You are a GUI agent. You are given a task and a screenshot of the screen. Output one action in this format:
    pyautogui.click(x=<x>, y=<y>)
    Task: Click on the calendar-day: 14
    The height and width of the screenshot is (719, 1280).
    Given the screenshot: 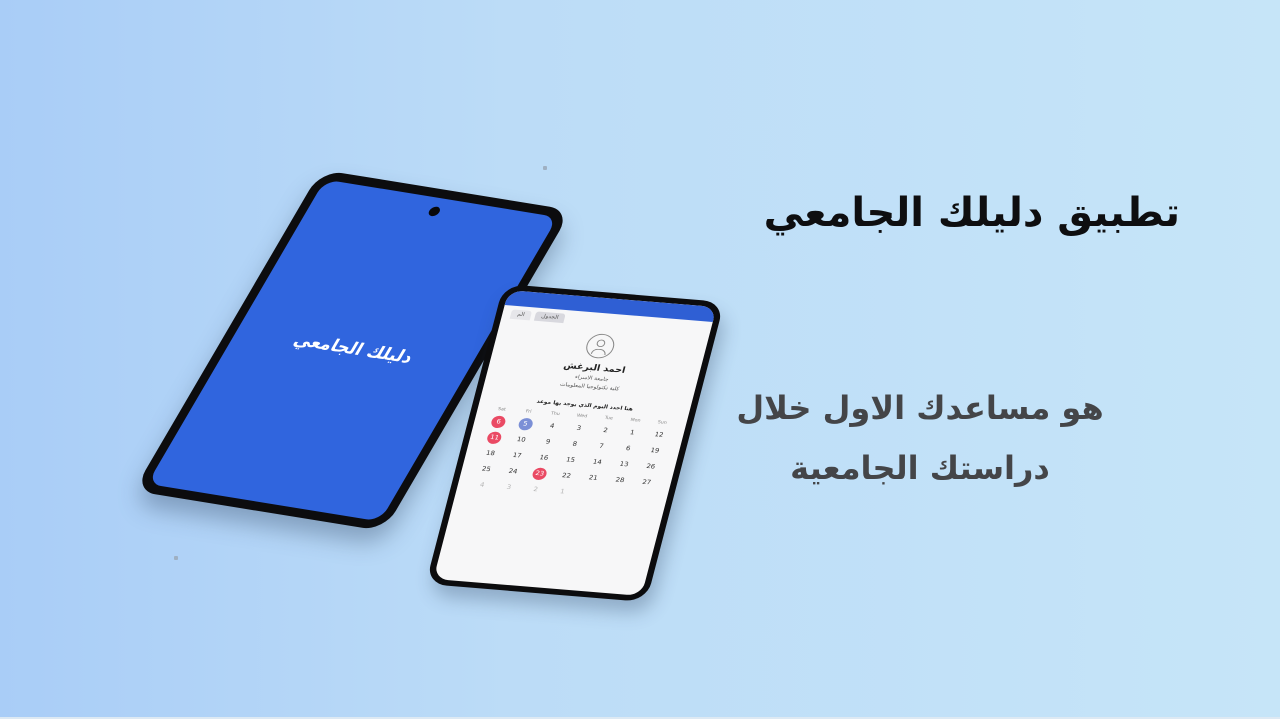 What is the action you would take?
    pyautogui.click(x=597, y=462)
    